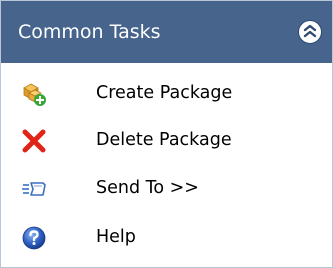  I want to click on panel-title: Common Tasks, so click(89, 32).